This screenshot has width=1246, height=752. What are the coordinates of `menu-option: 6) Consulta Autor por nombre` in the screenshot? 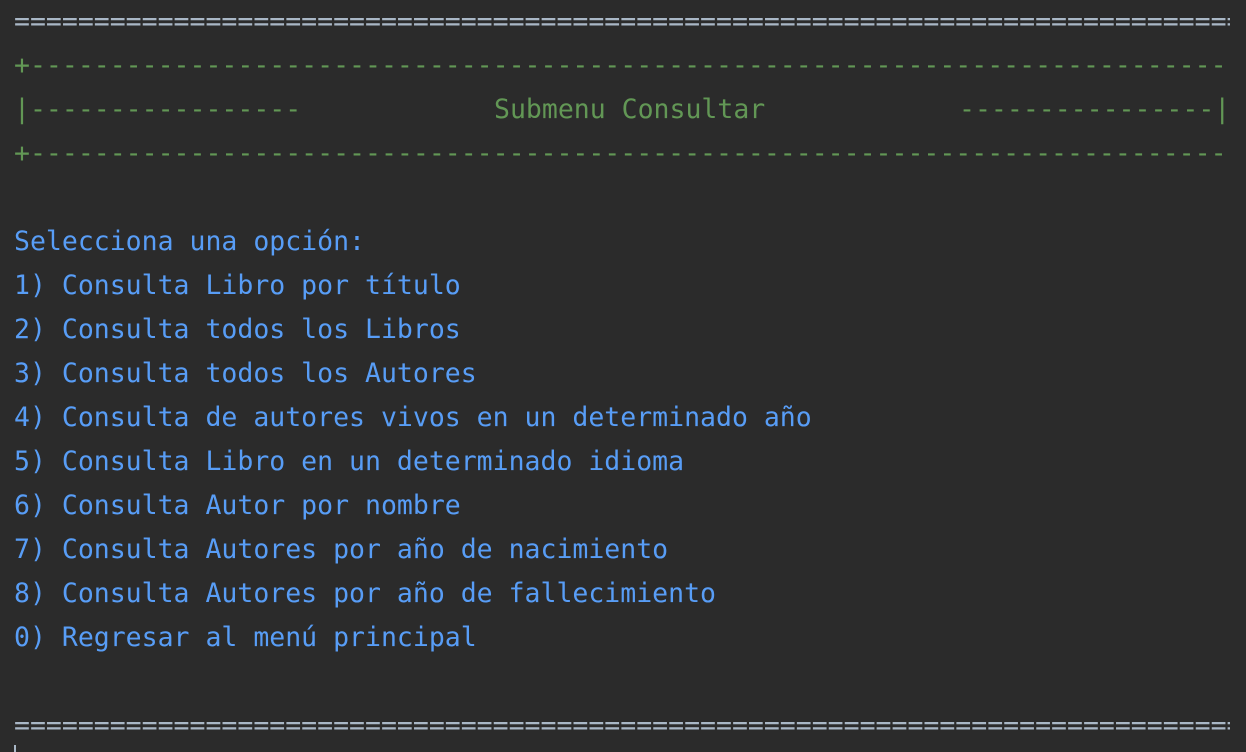 It's located at (237, 505).